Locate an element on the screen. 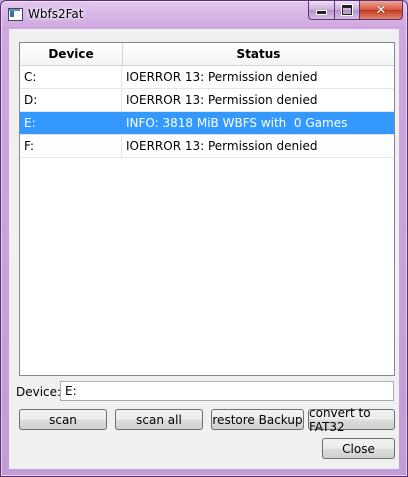 The image size is (408, 477). table-row: C: IOERROR 13: Permission denied is located at coordinates (207, 77).